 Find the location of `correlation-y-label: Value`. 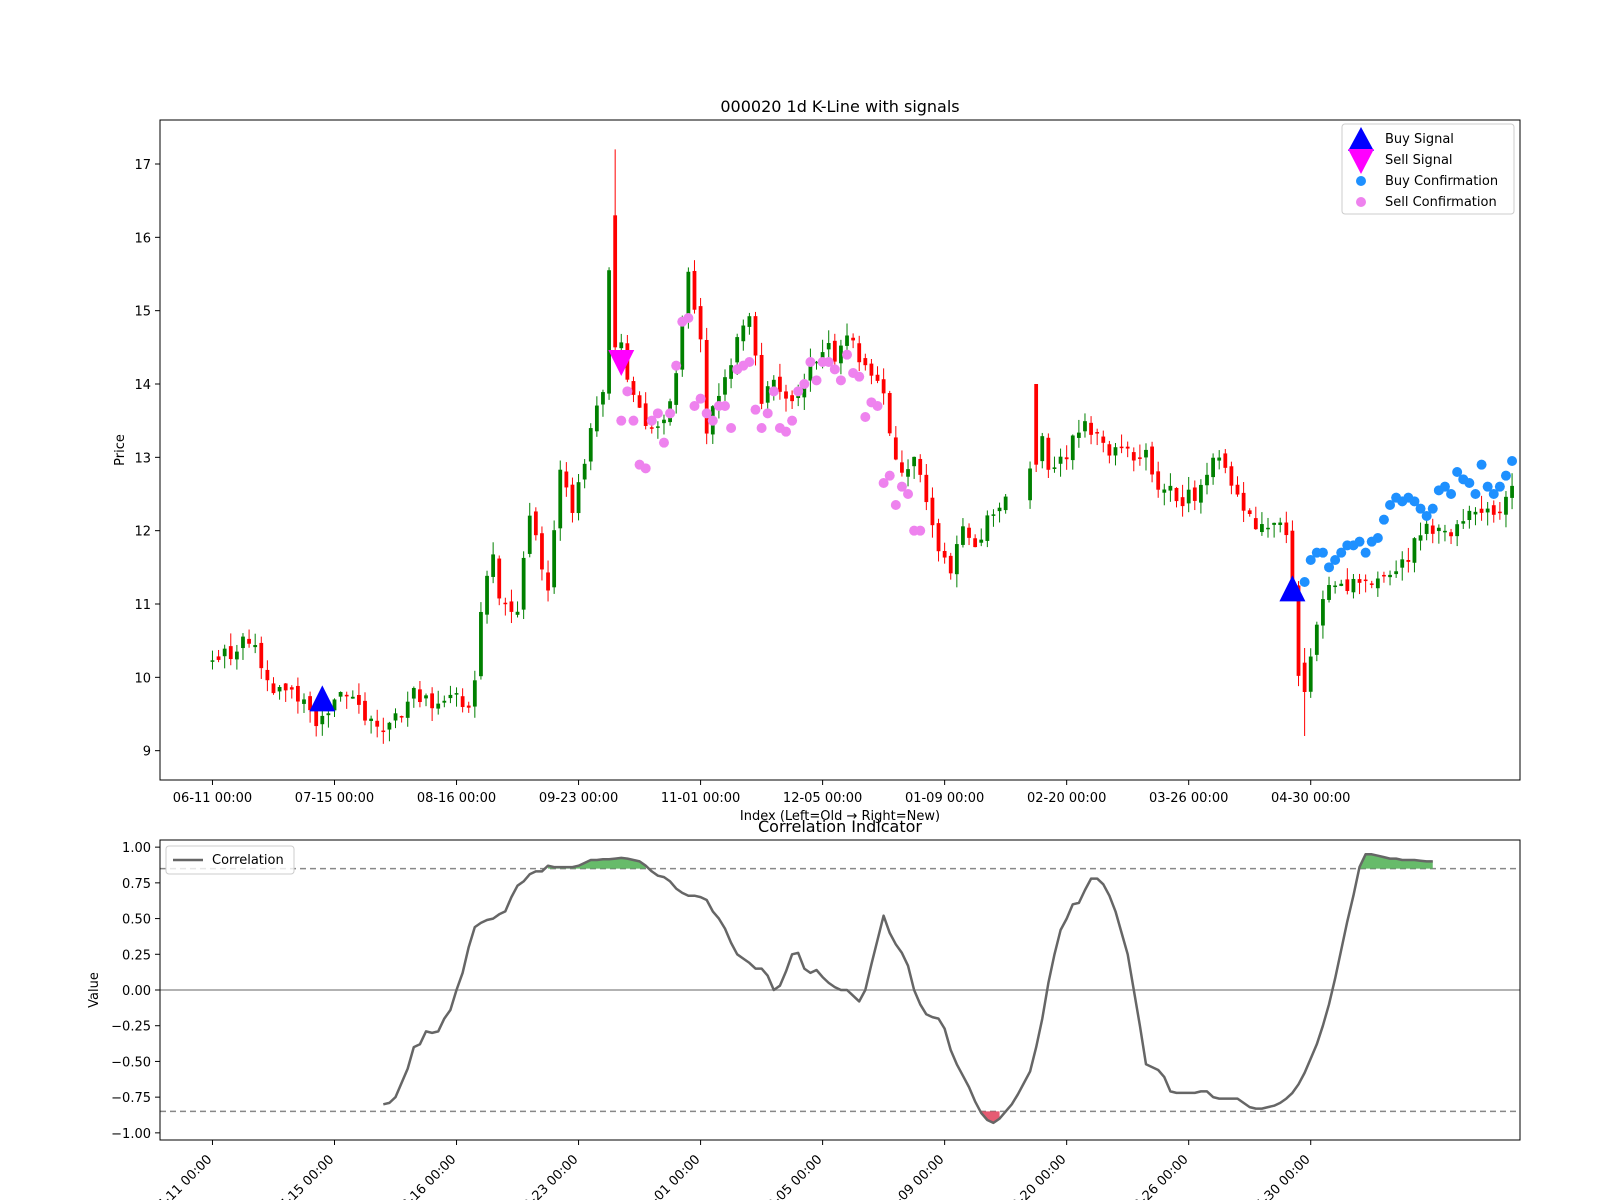

correlation-y-label: Value is located at coordinates (94, 990).